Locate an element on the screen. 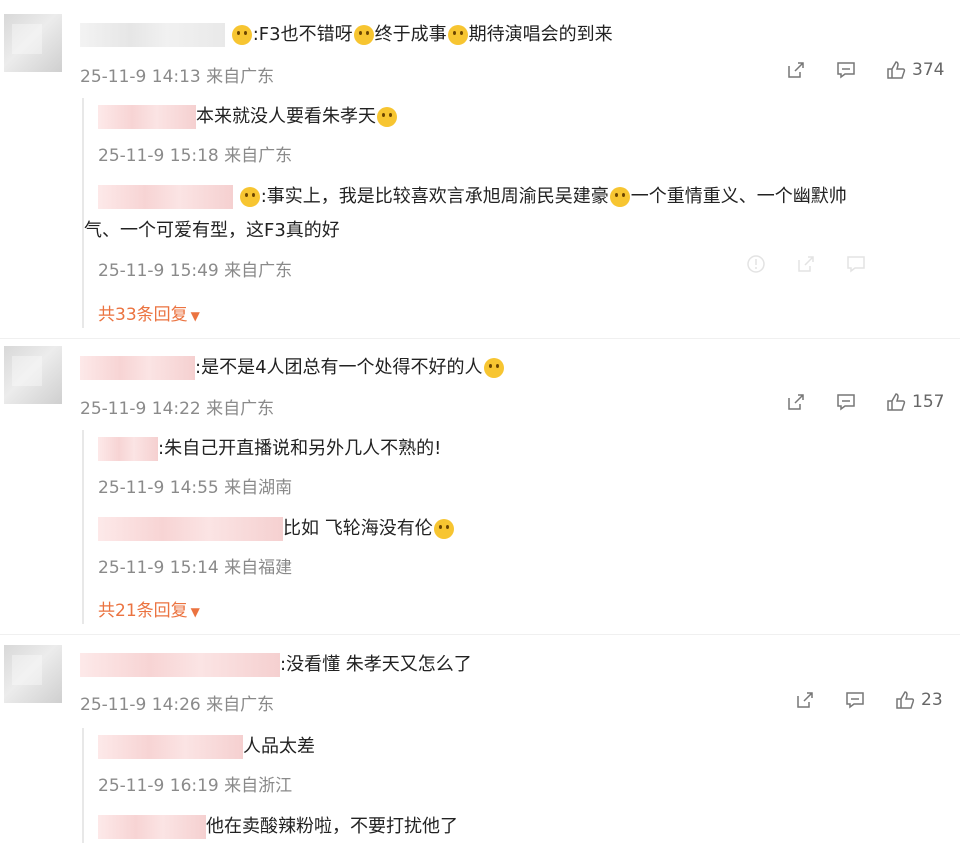 The image size is (960, 843). comment-meta: 25-11-9 14:13 来自广东 is located at coordinates (177, 77).